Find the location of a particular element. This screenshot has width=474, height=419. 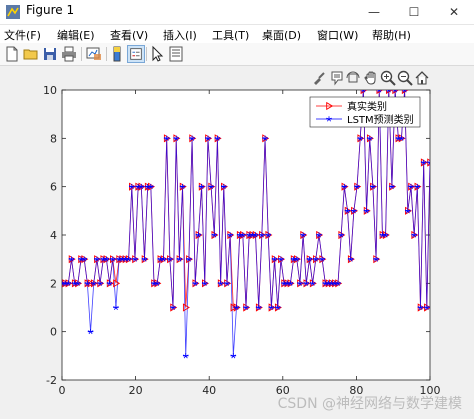

matlab-figure-icon is located at coordinates (13, 12).